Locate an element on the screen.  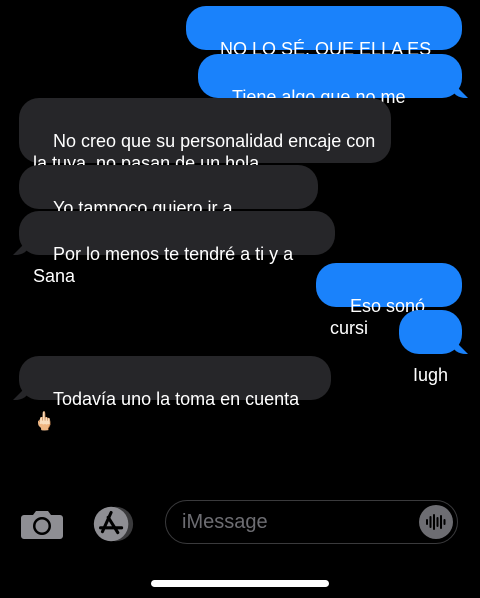
home-indicator is located at coordinates (240, 583).